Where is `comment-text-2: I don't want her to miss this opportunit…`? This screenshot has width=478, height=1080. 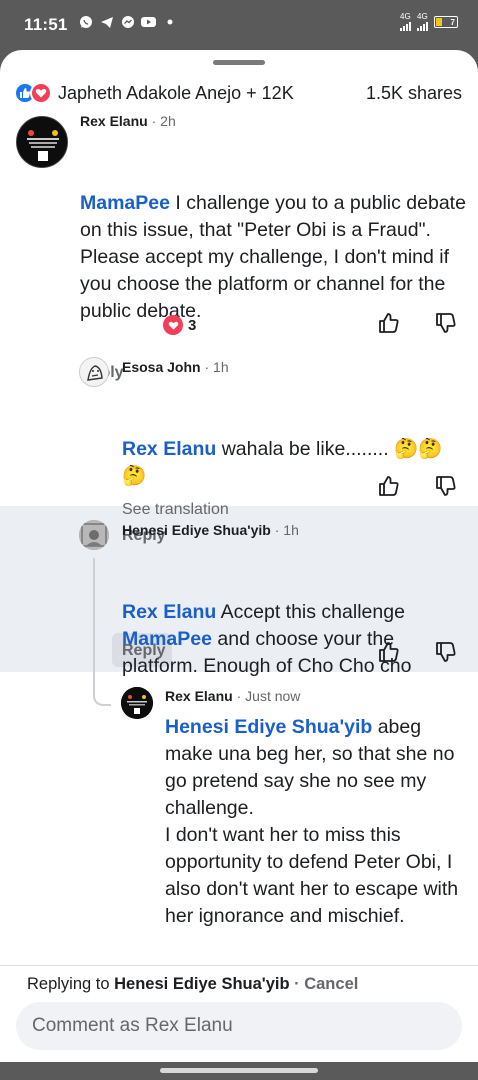 comment-text-2: I don't want her to miss this opportunit… is located at coordinates (312, 875).